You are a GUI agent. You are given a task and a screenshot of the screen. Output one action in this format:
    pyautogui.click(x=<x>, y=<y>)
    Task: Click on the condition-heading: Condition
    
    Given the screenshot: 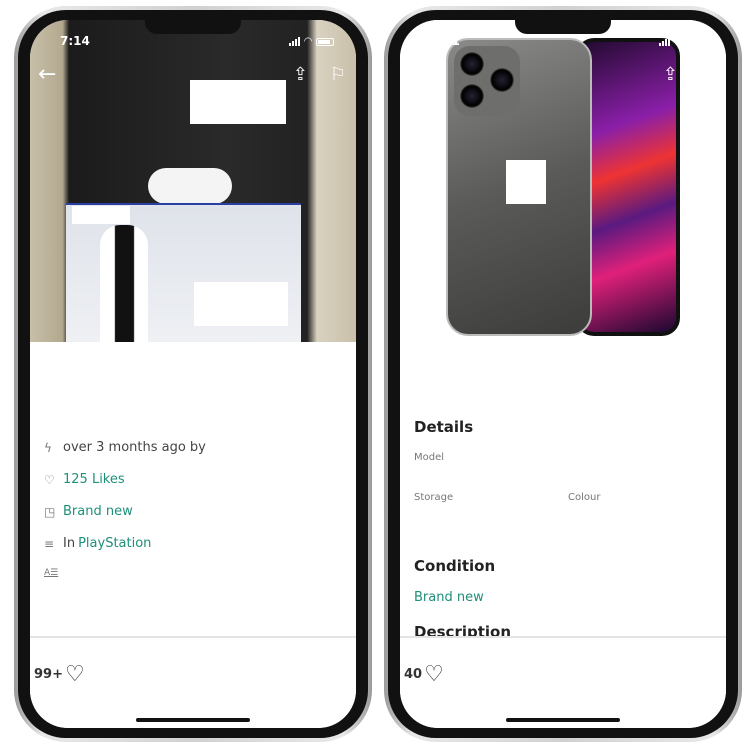 What is the action you would take?
    pyautogui.click(x=455, y=566)
    